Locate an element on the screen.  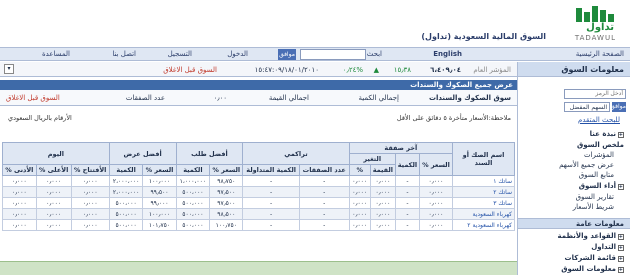
col-group-change: التغير is located at coordinates (372, 159).